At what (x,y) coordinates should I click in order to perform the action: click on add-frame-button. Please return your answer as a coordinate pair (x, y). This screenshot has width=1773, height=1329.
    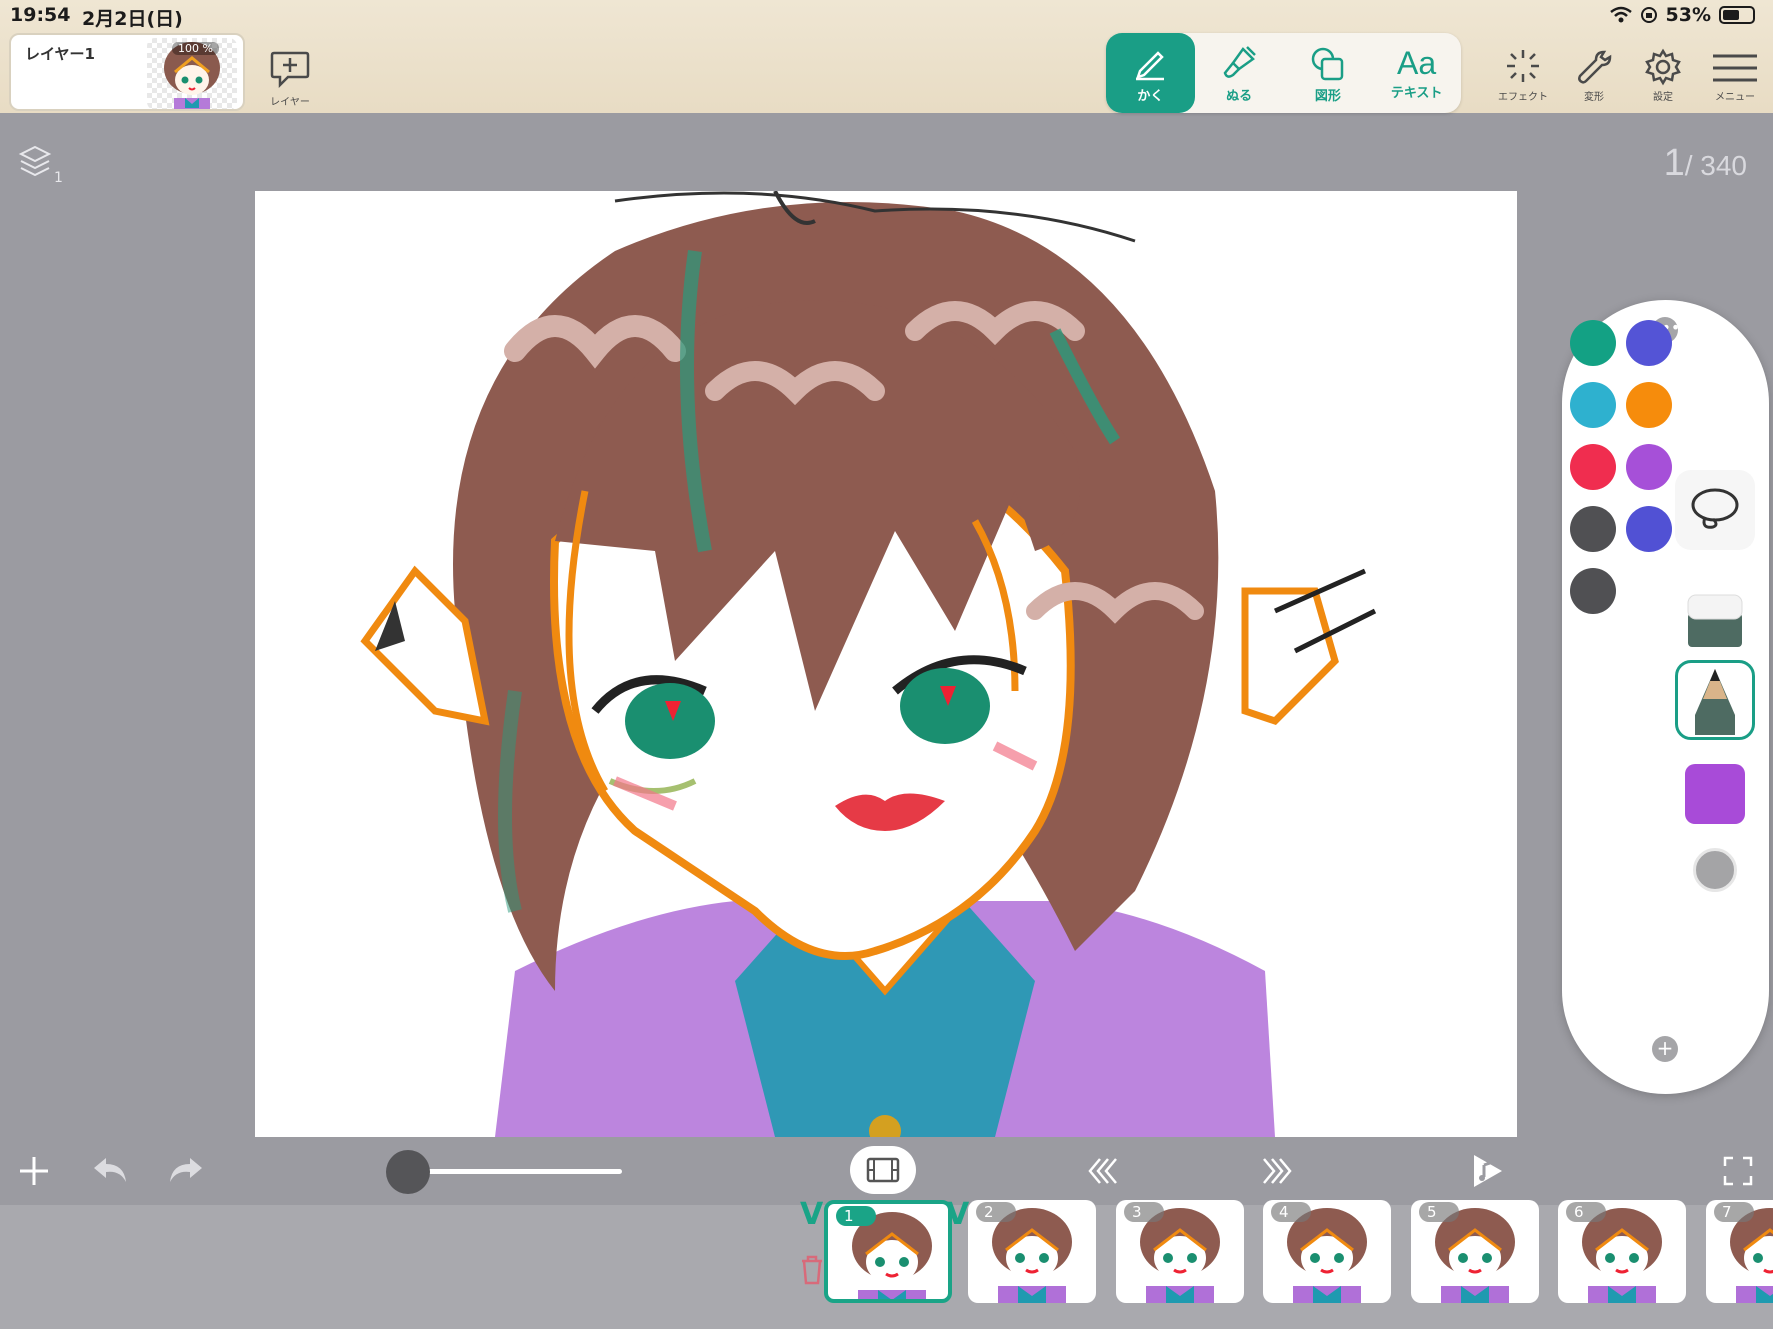
    Looking at the image, I should click on (34, 1171).